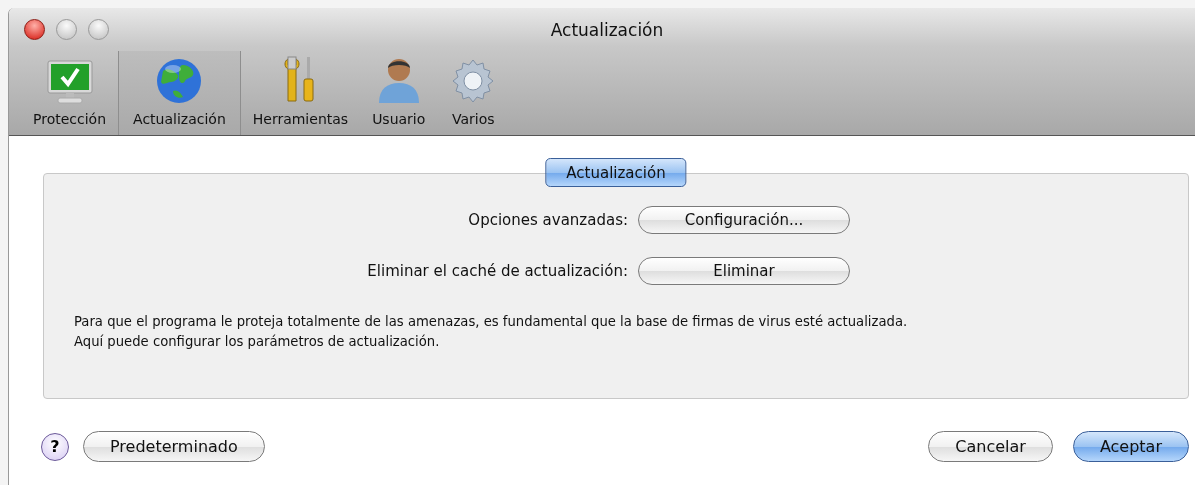  I want to click on option-label: Eliminar el caché de actualización:, so click(497, 271).